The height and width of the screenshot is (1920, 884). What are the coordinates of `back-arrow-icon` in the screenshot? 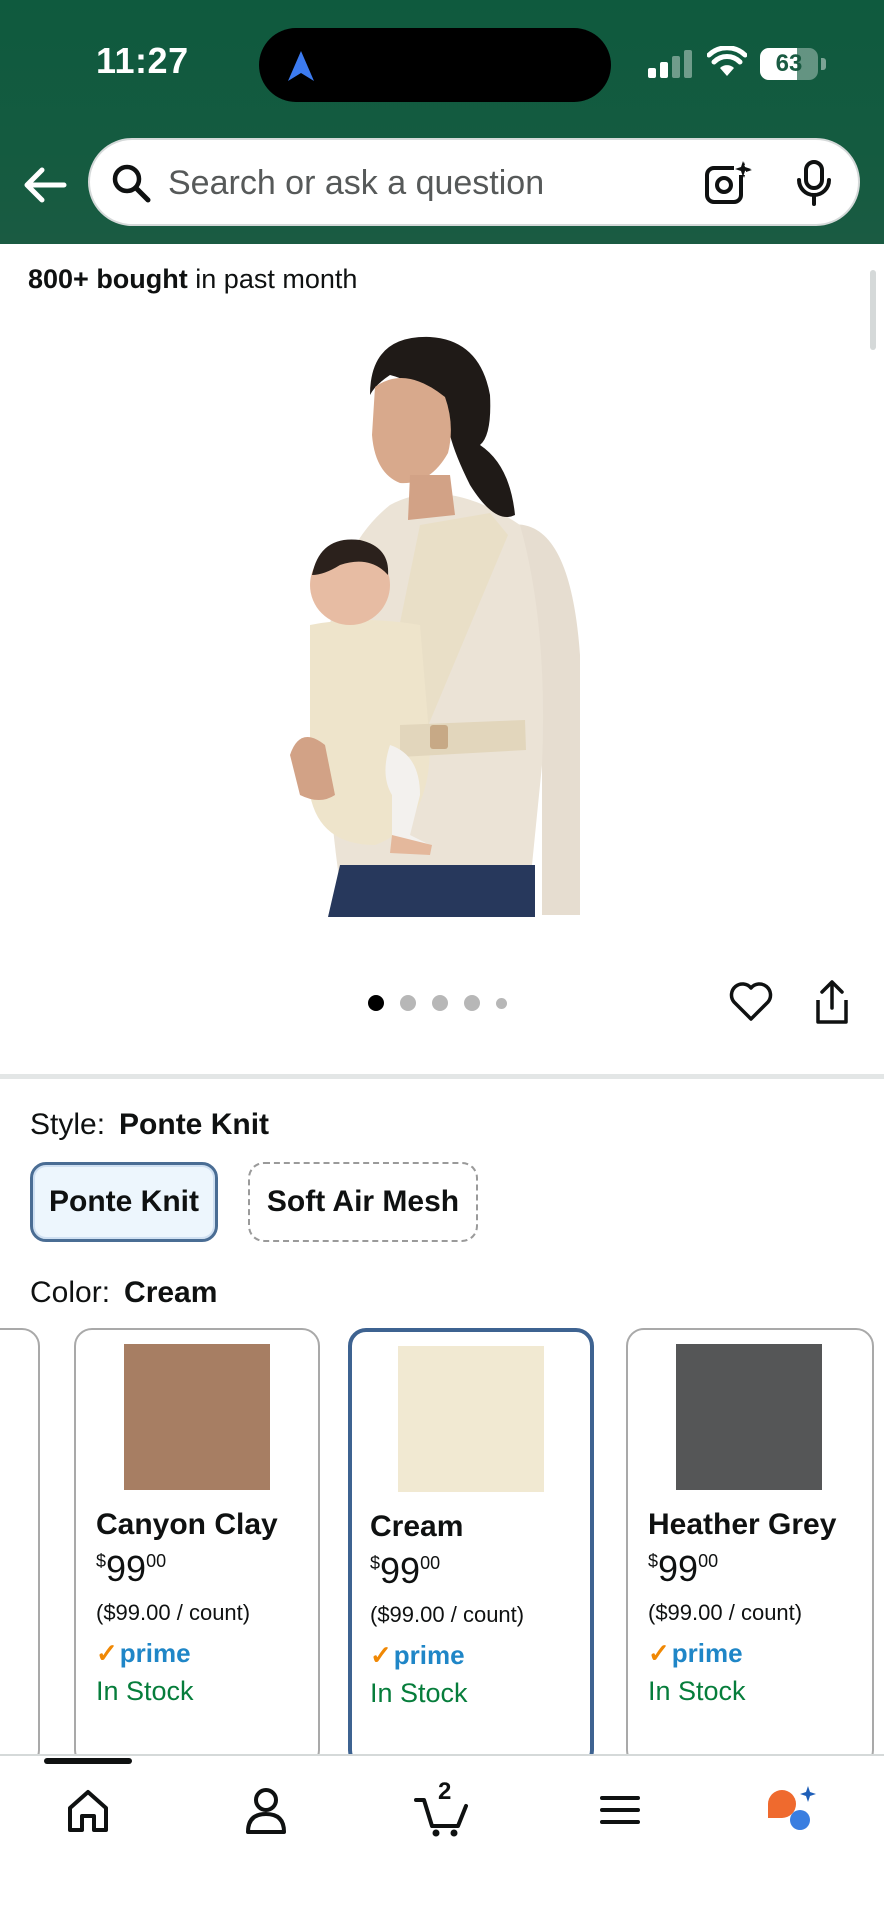 It's located at (45, 185).